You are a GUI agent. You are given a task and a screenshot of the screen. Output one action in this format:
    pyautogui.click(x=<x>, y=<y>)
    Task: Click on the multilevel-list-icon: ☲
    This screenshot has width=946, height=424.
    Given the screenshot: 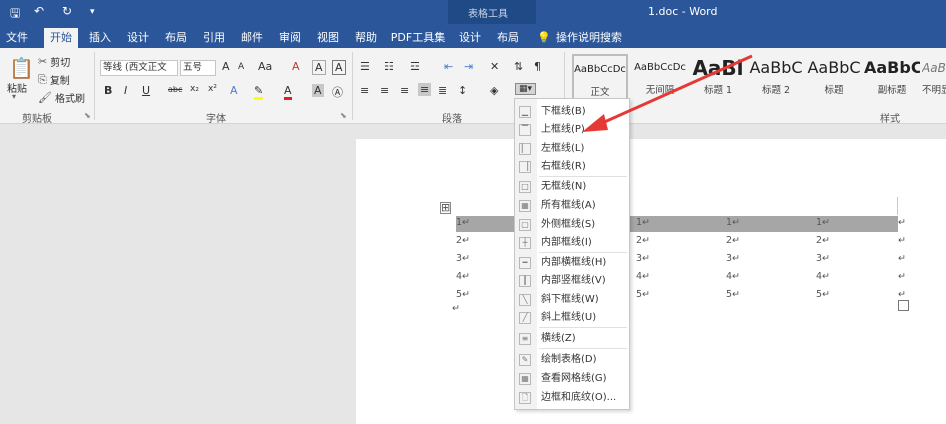 What is the action you would take?
    pyautogui.click(x=415, y=66)
    